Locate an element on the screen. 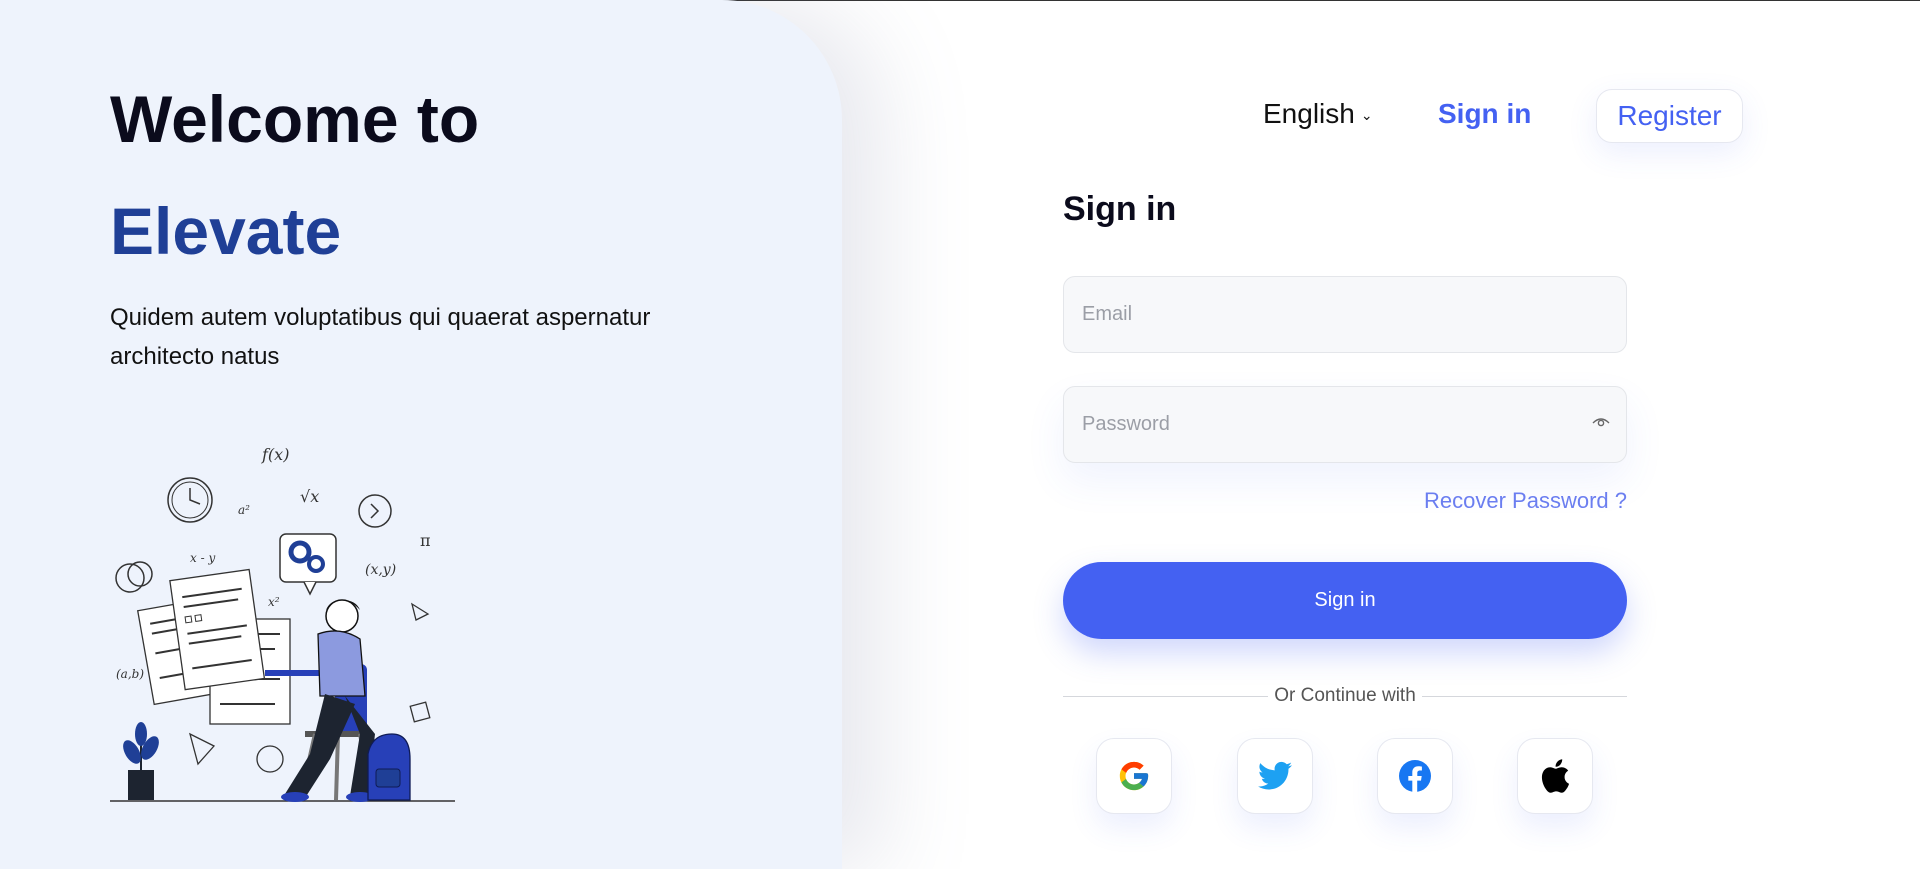  svg-text: √x is located at coordinates (309, 496).